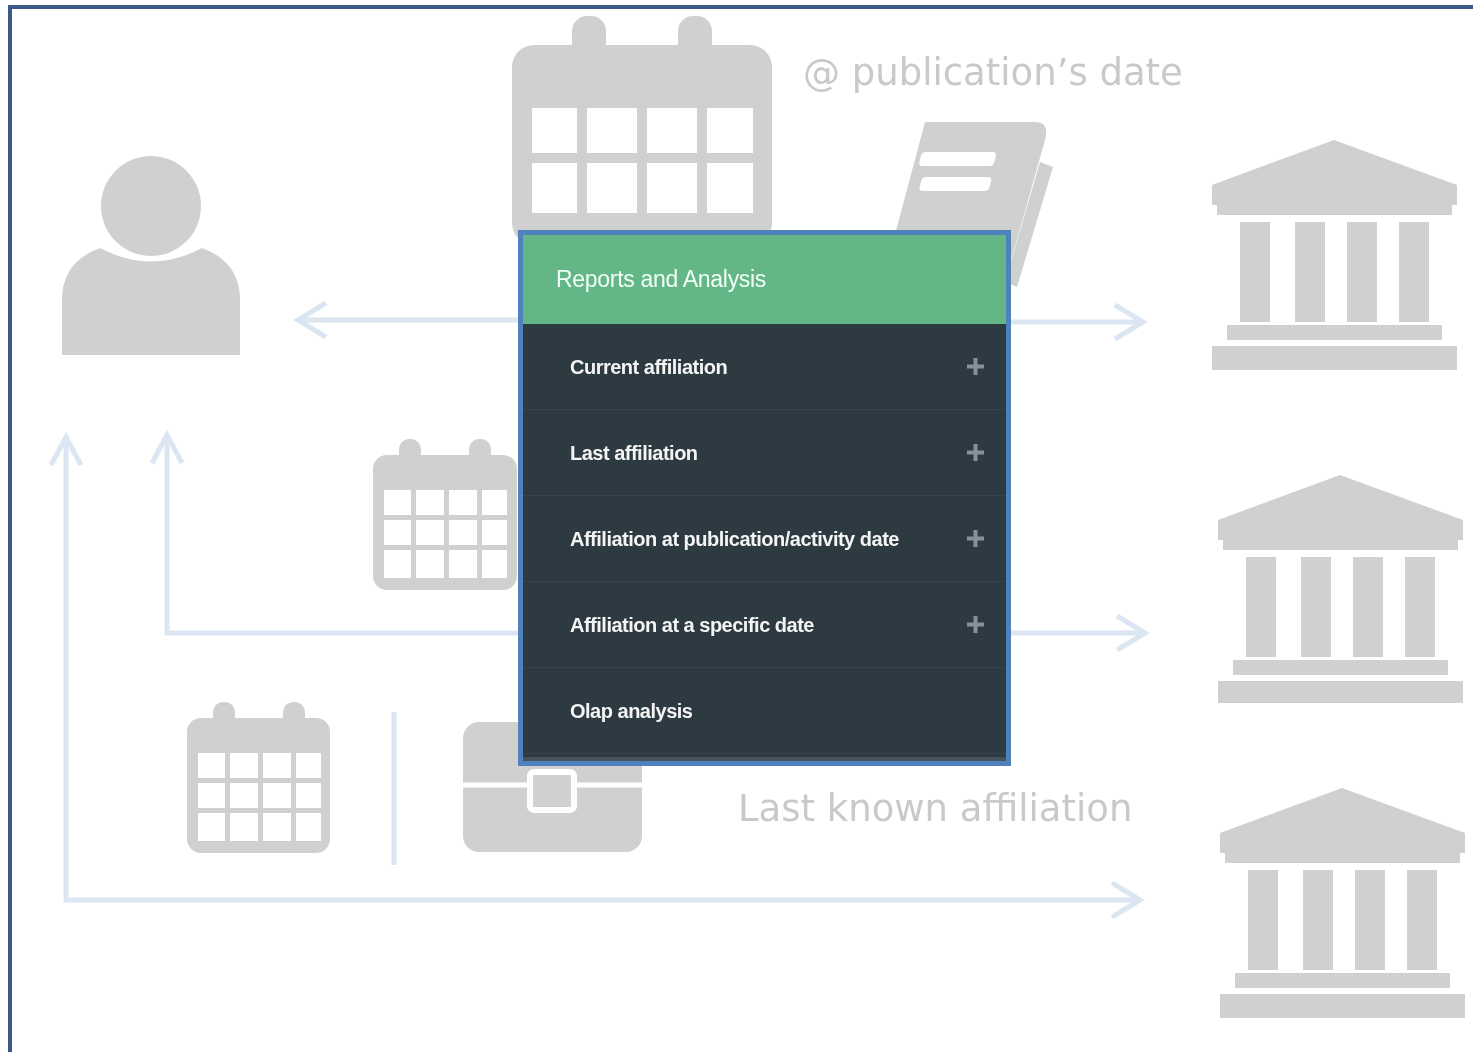  What do you see at coordinates (764, 539) in the screenshot?
I see `menu-item: Affiliation at publication/activity date` at bounding box center [764, 539].